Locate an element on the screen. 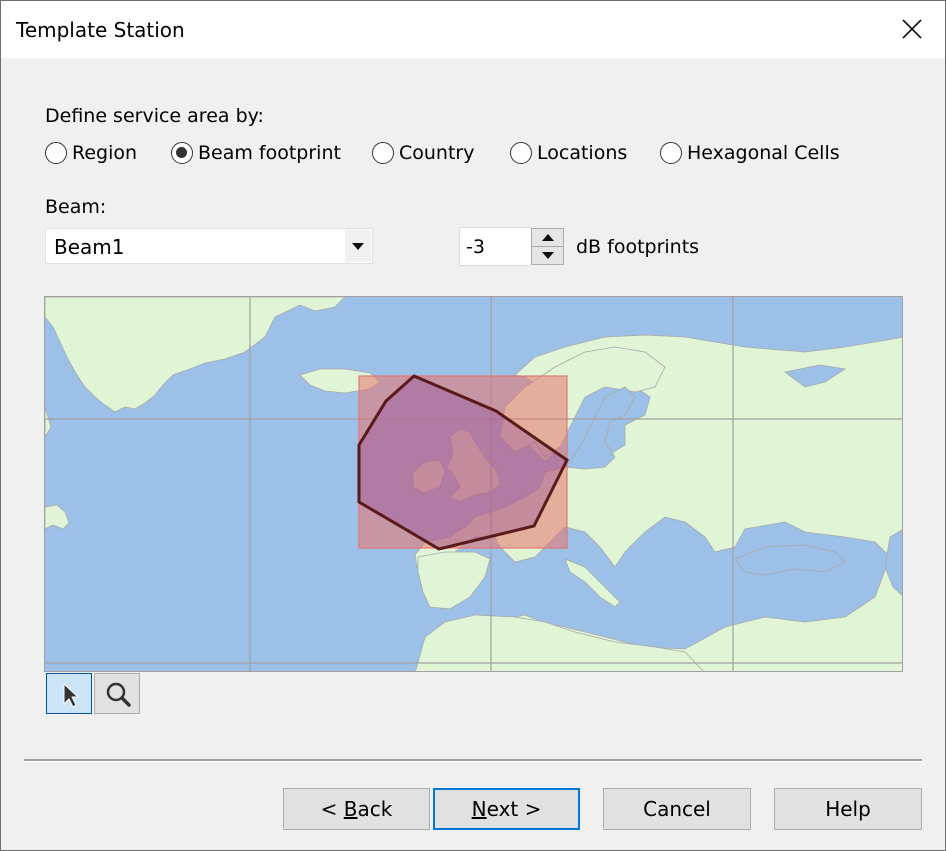 The image size is (946, 851). pointer-tool-button is located at coordinates (69, 693).